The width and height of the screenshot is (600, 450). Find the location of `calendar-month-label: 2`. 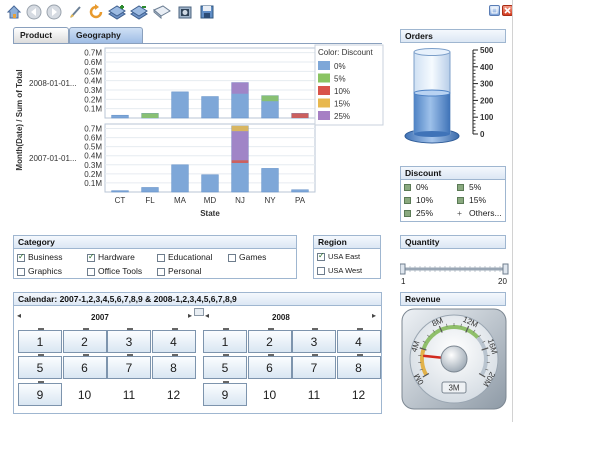

calendar-month-label: 2 is located at coordinates (269, 342).